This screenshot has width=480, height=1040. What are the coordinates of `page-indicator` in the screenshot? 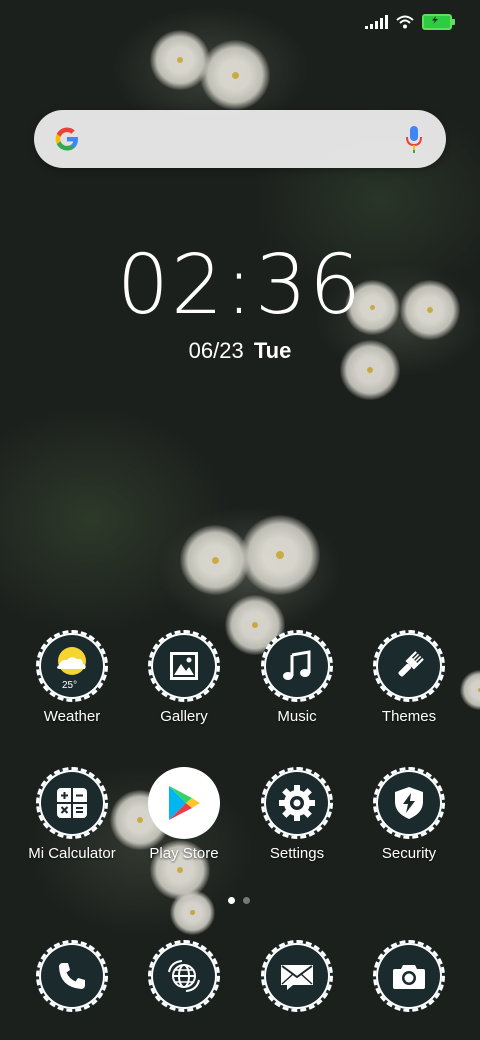 It's located at (239, 900).